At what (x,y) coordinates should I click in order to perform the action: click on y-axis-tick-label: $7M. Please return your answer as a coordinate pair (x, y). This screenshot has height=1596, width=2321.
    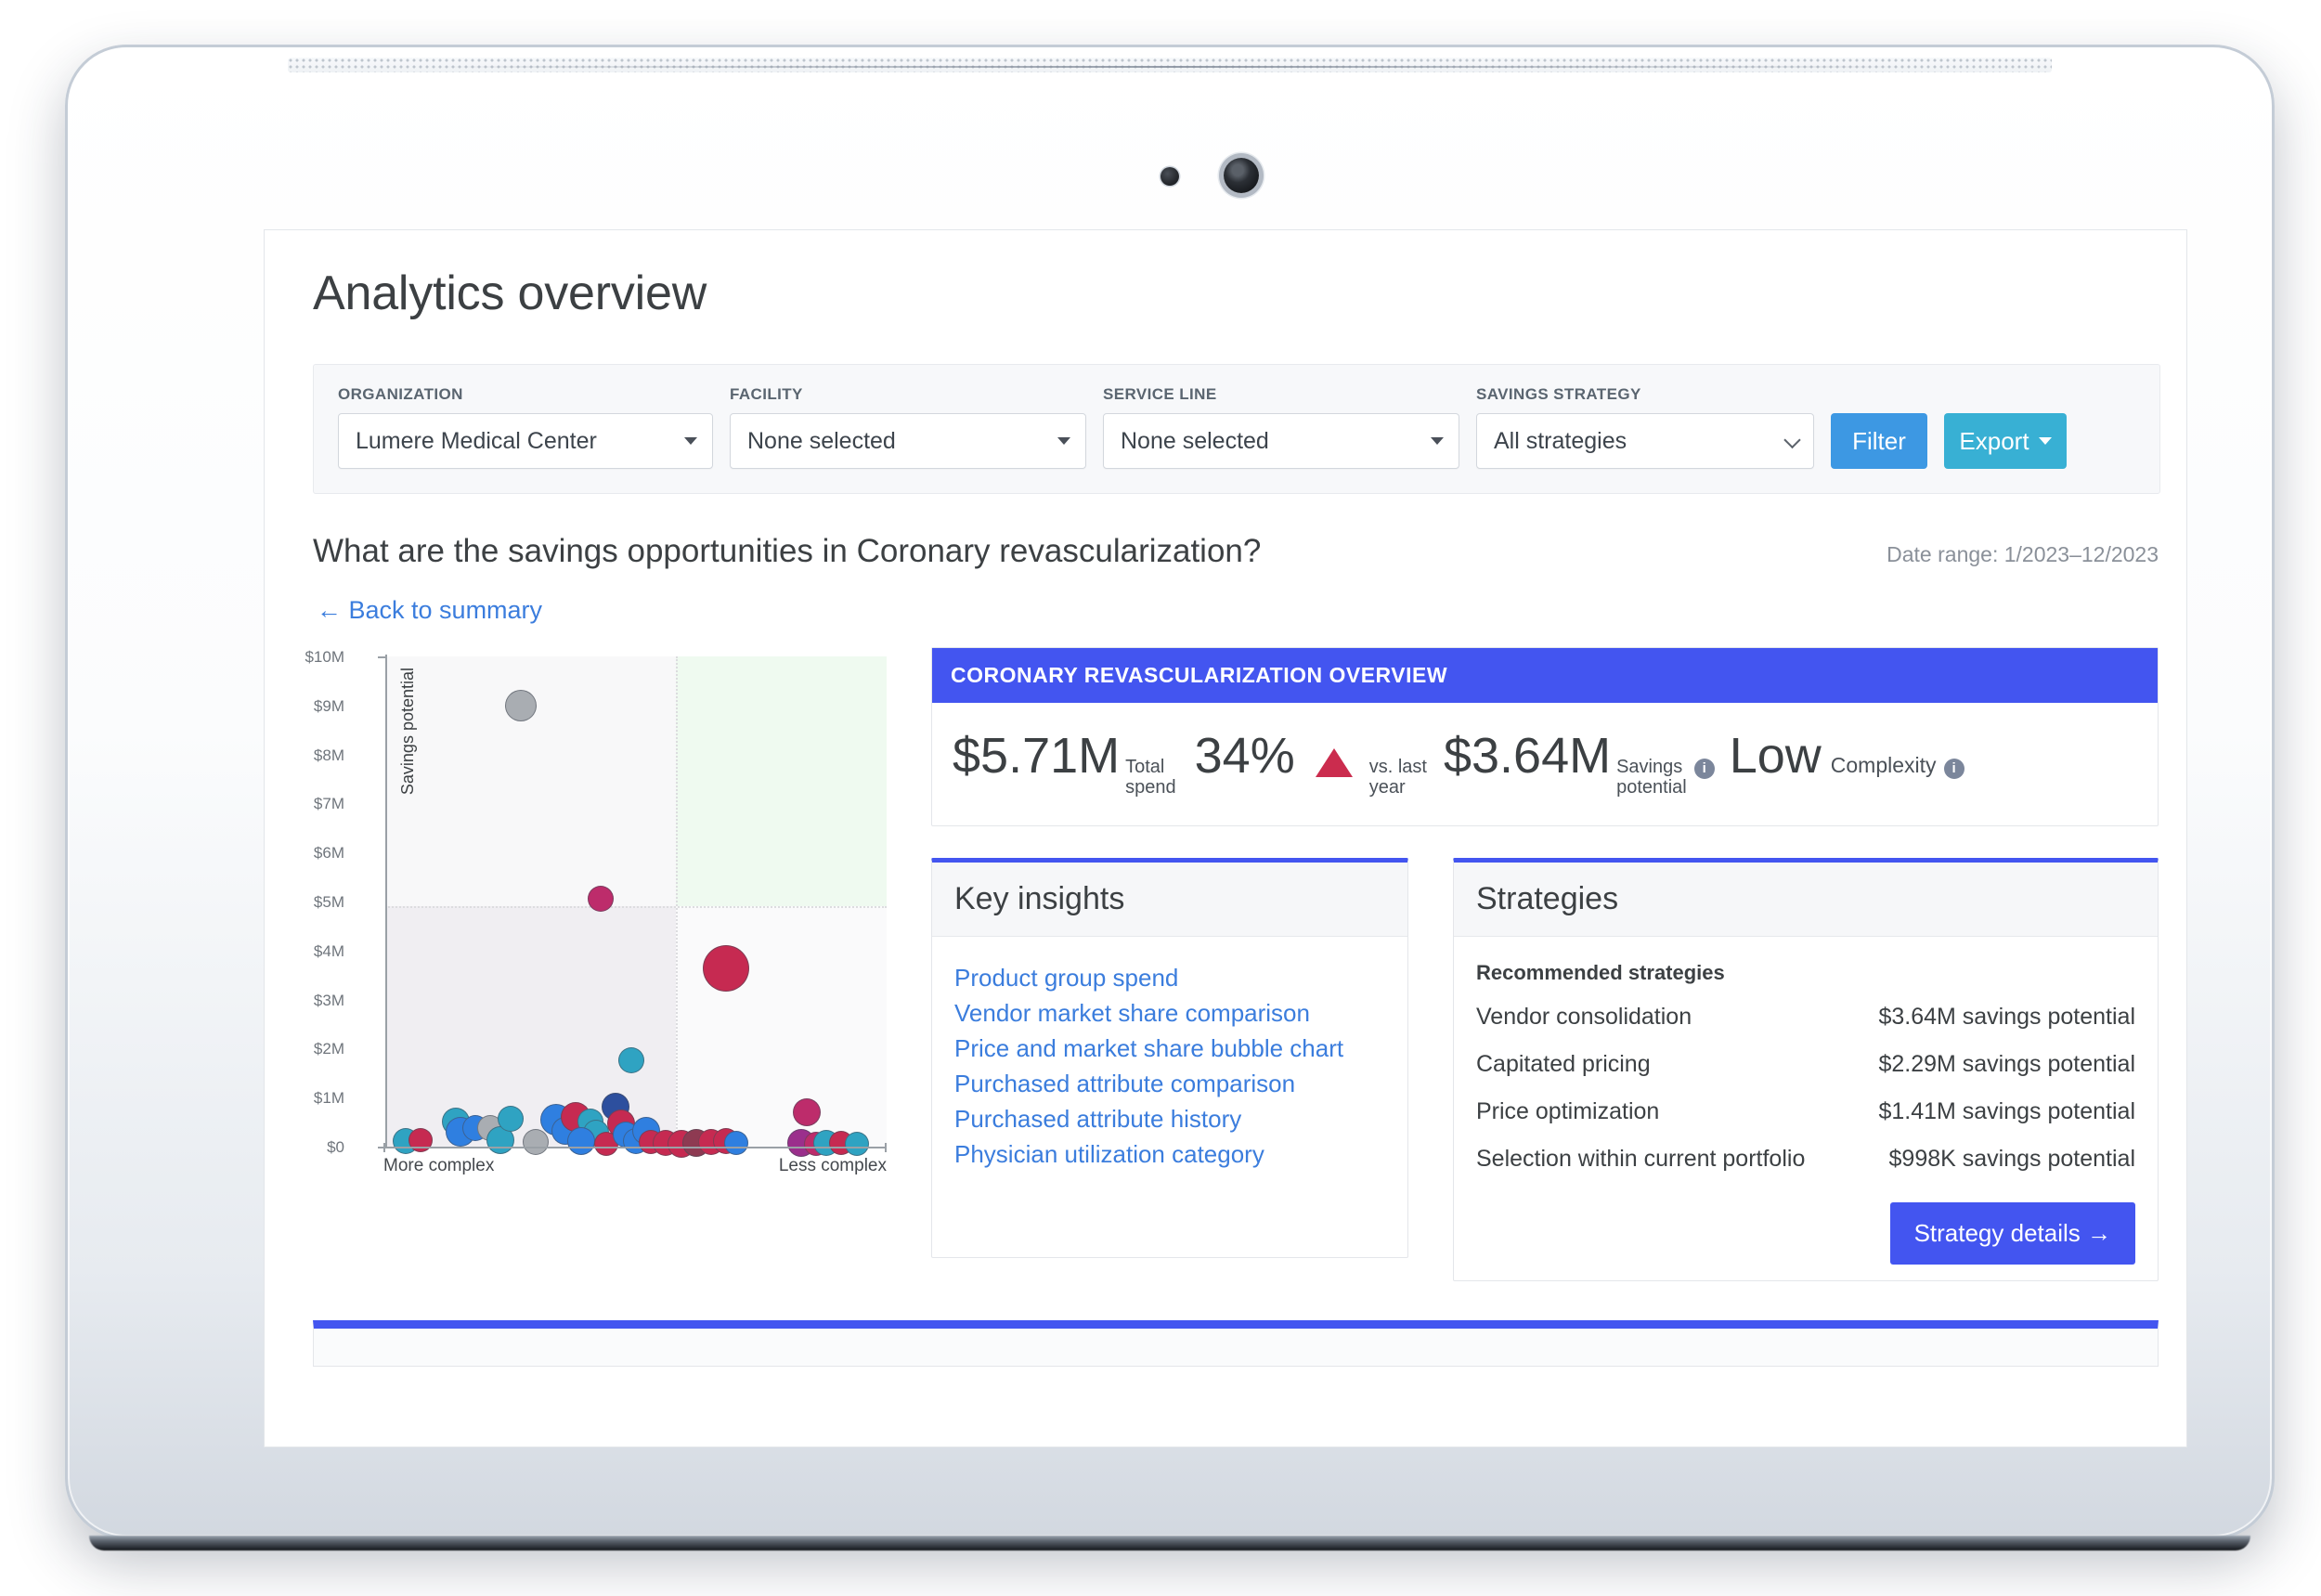
    Looking at the image, I should click on (329, 804).